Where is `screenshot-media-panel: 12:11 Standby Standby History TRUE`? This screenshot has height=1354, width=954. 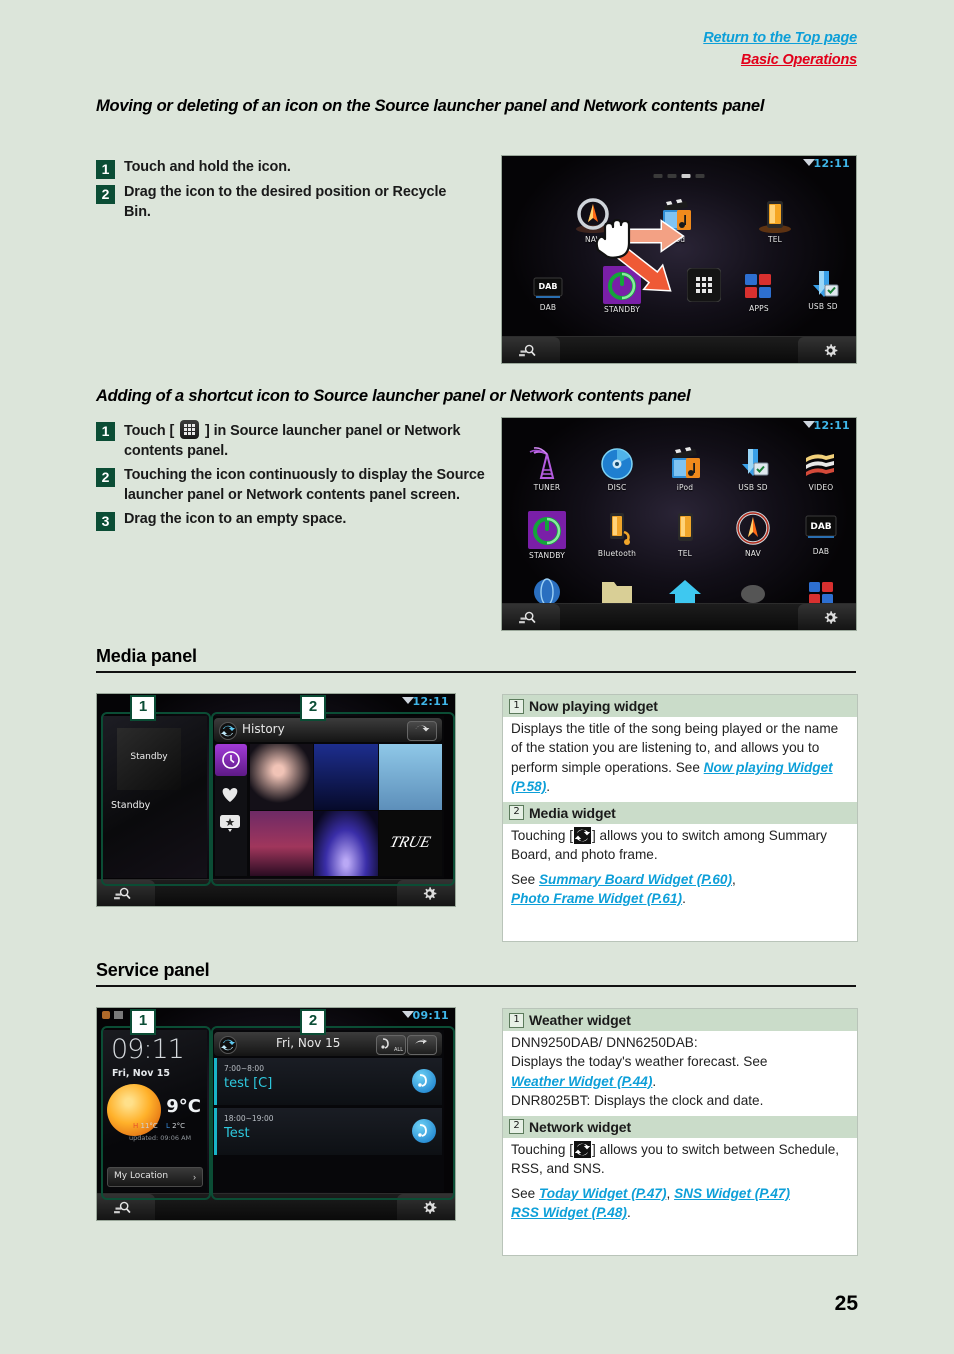 screenshot-media-panel: 12:11 Standby Standby History TRUE is located at coordinates (276, 800).